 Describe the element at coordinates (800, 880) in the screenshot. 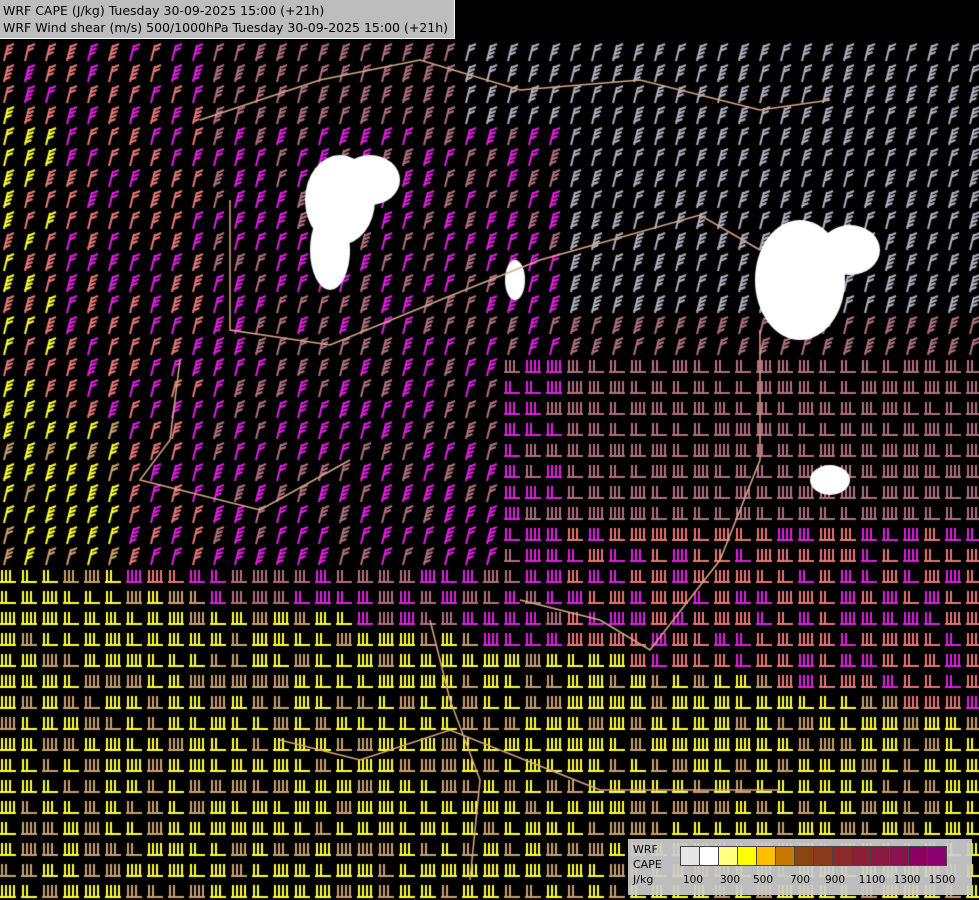

I see `legend-tick-label: 700` at that location.